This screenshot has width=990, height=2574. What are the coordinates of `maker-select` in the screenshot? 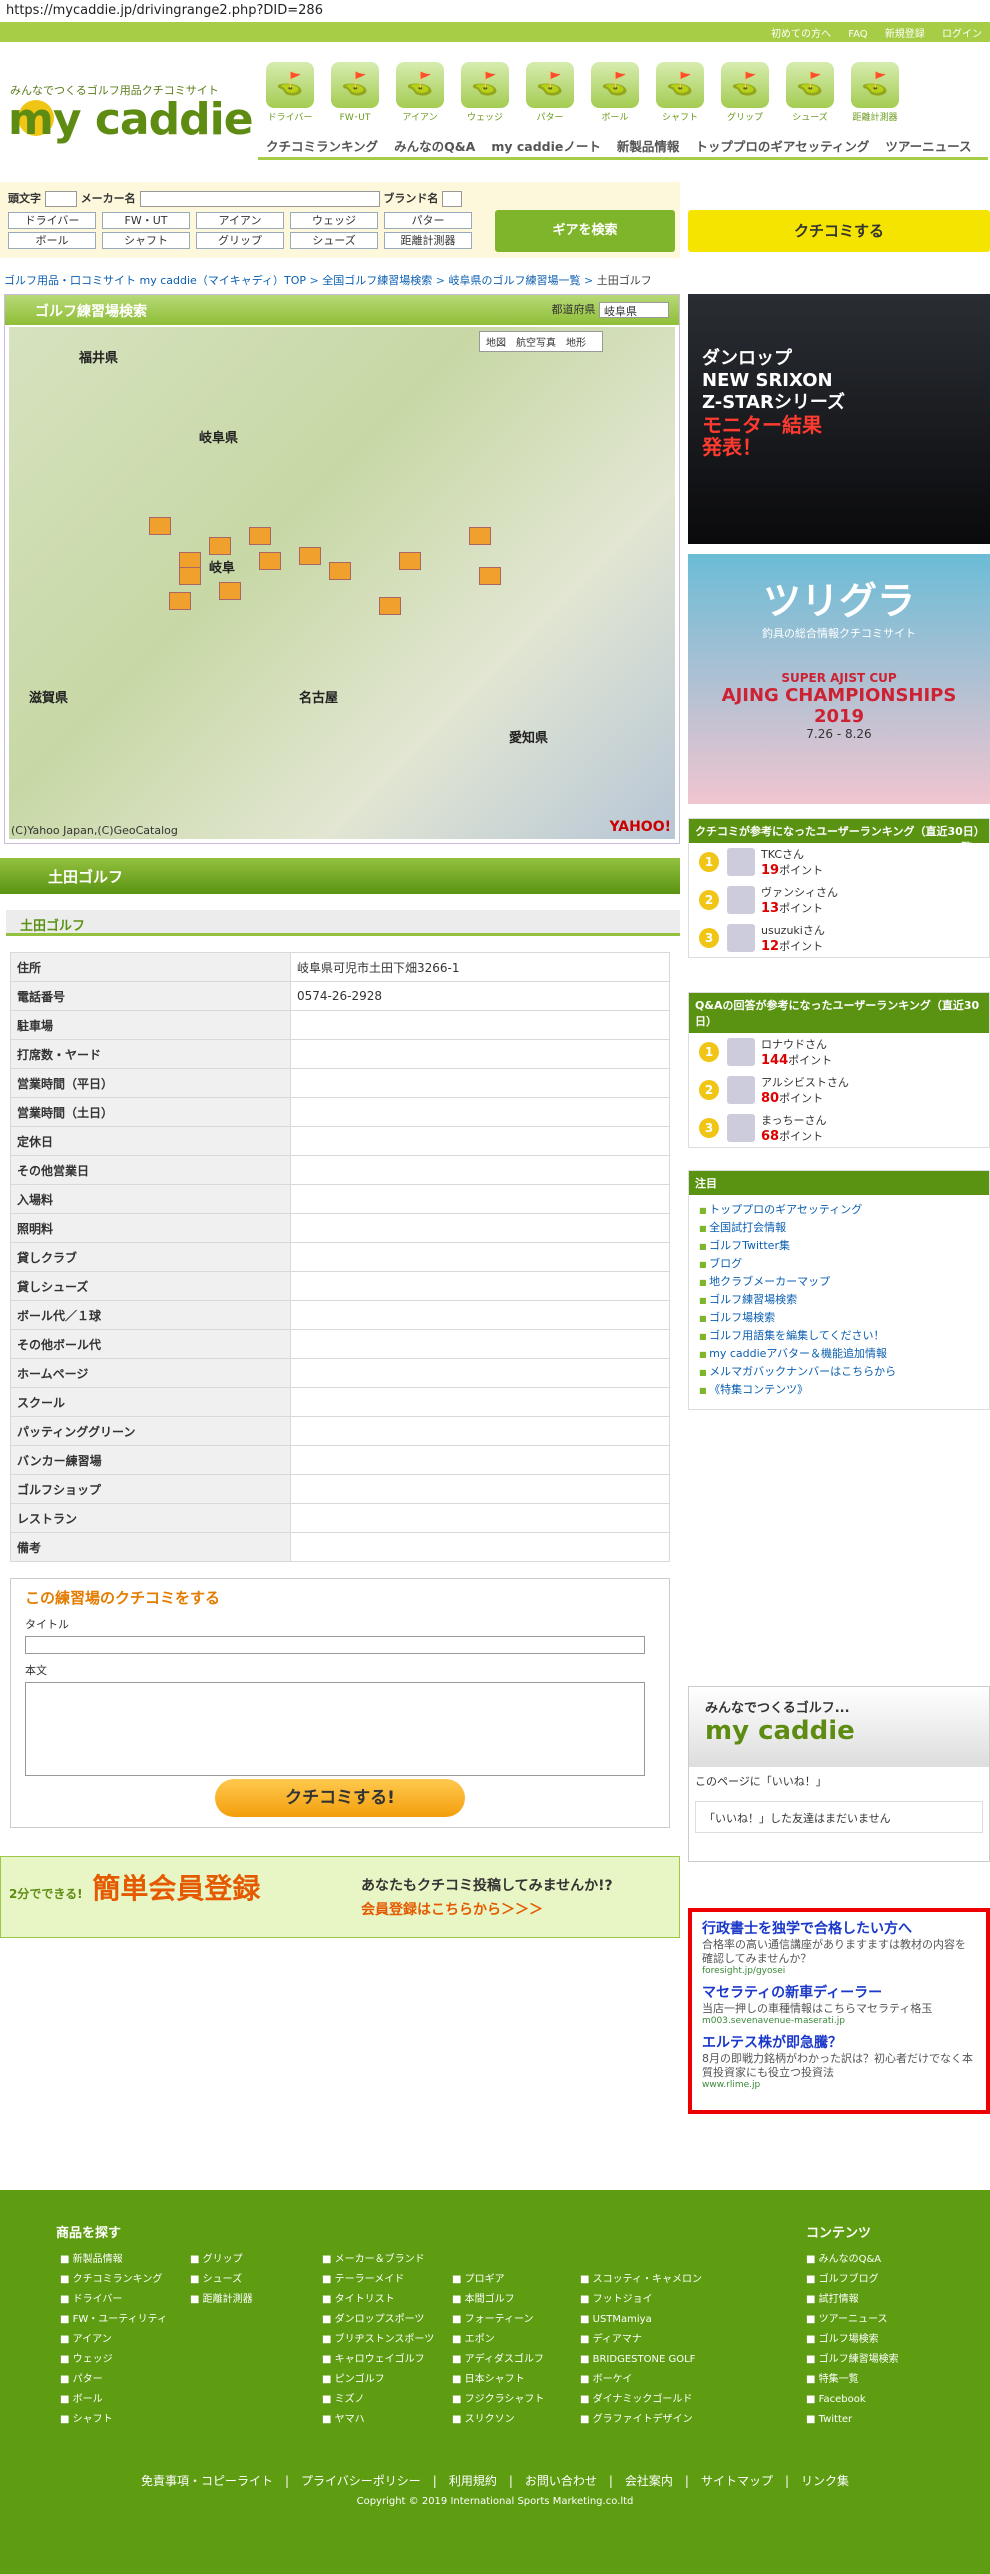 It's located at (259, 199).